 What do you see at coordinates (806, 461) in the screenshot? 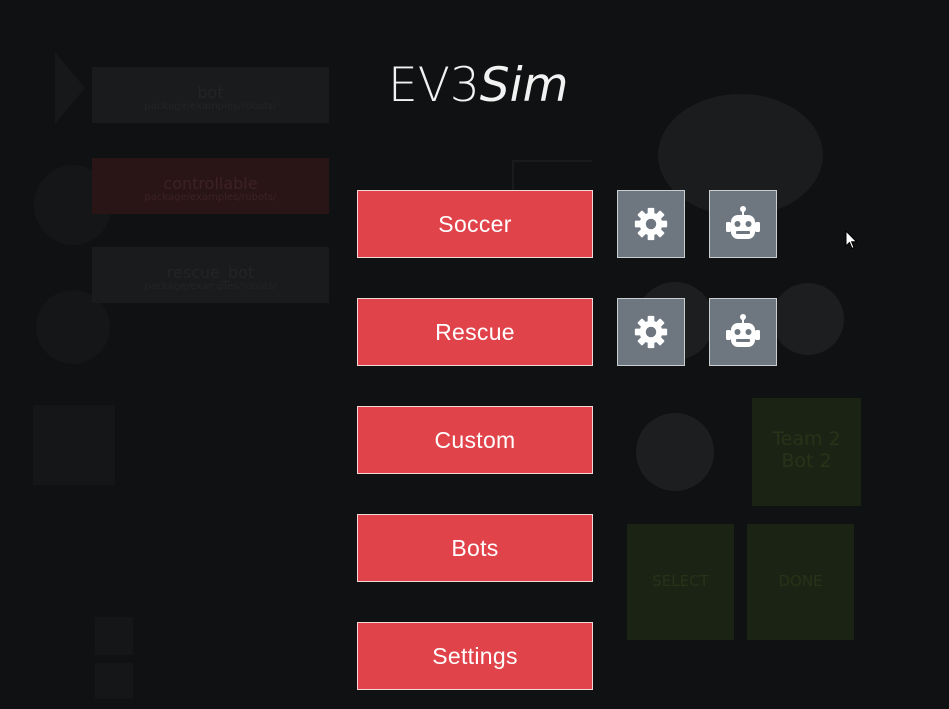
I see `background-bot-label: Bot 2` at bounding box center [806, 461].